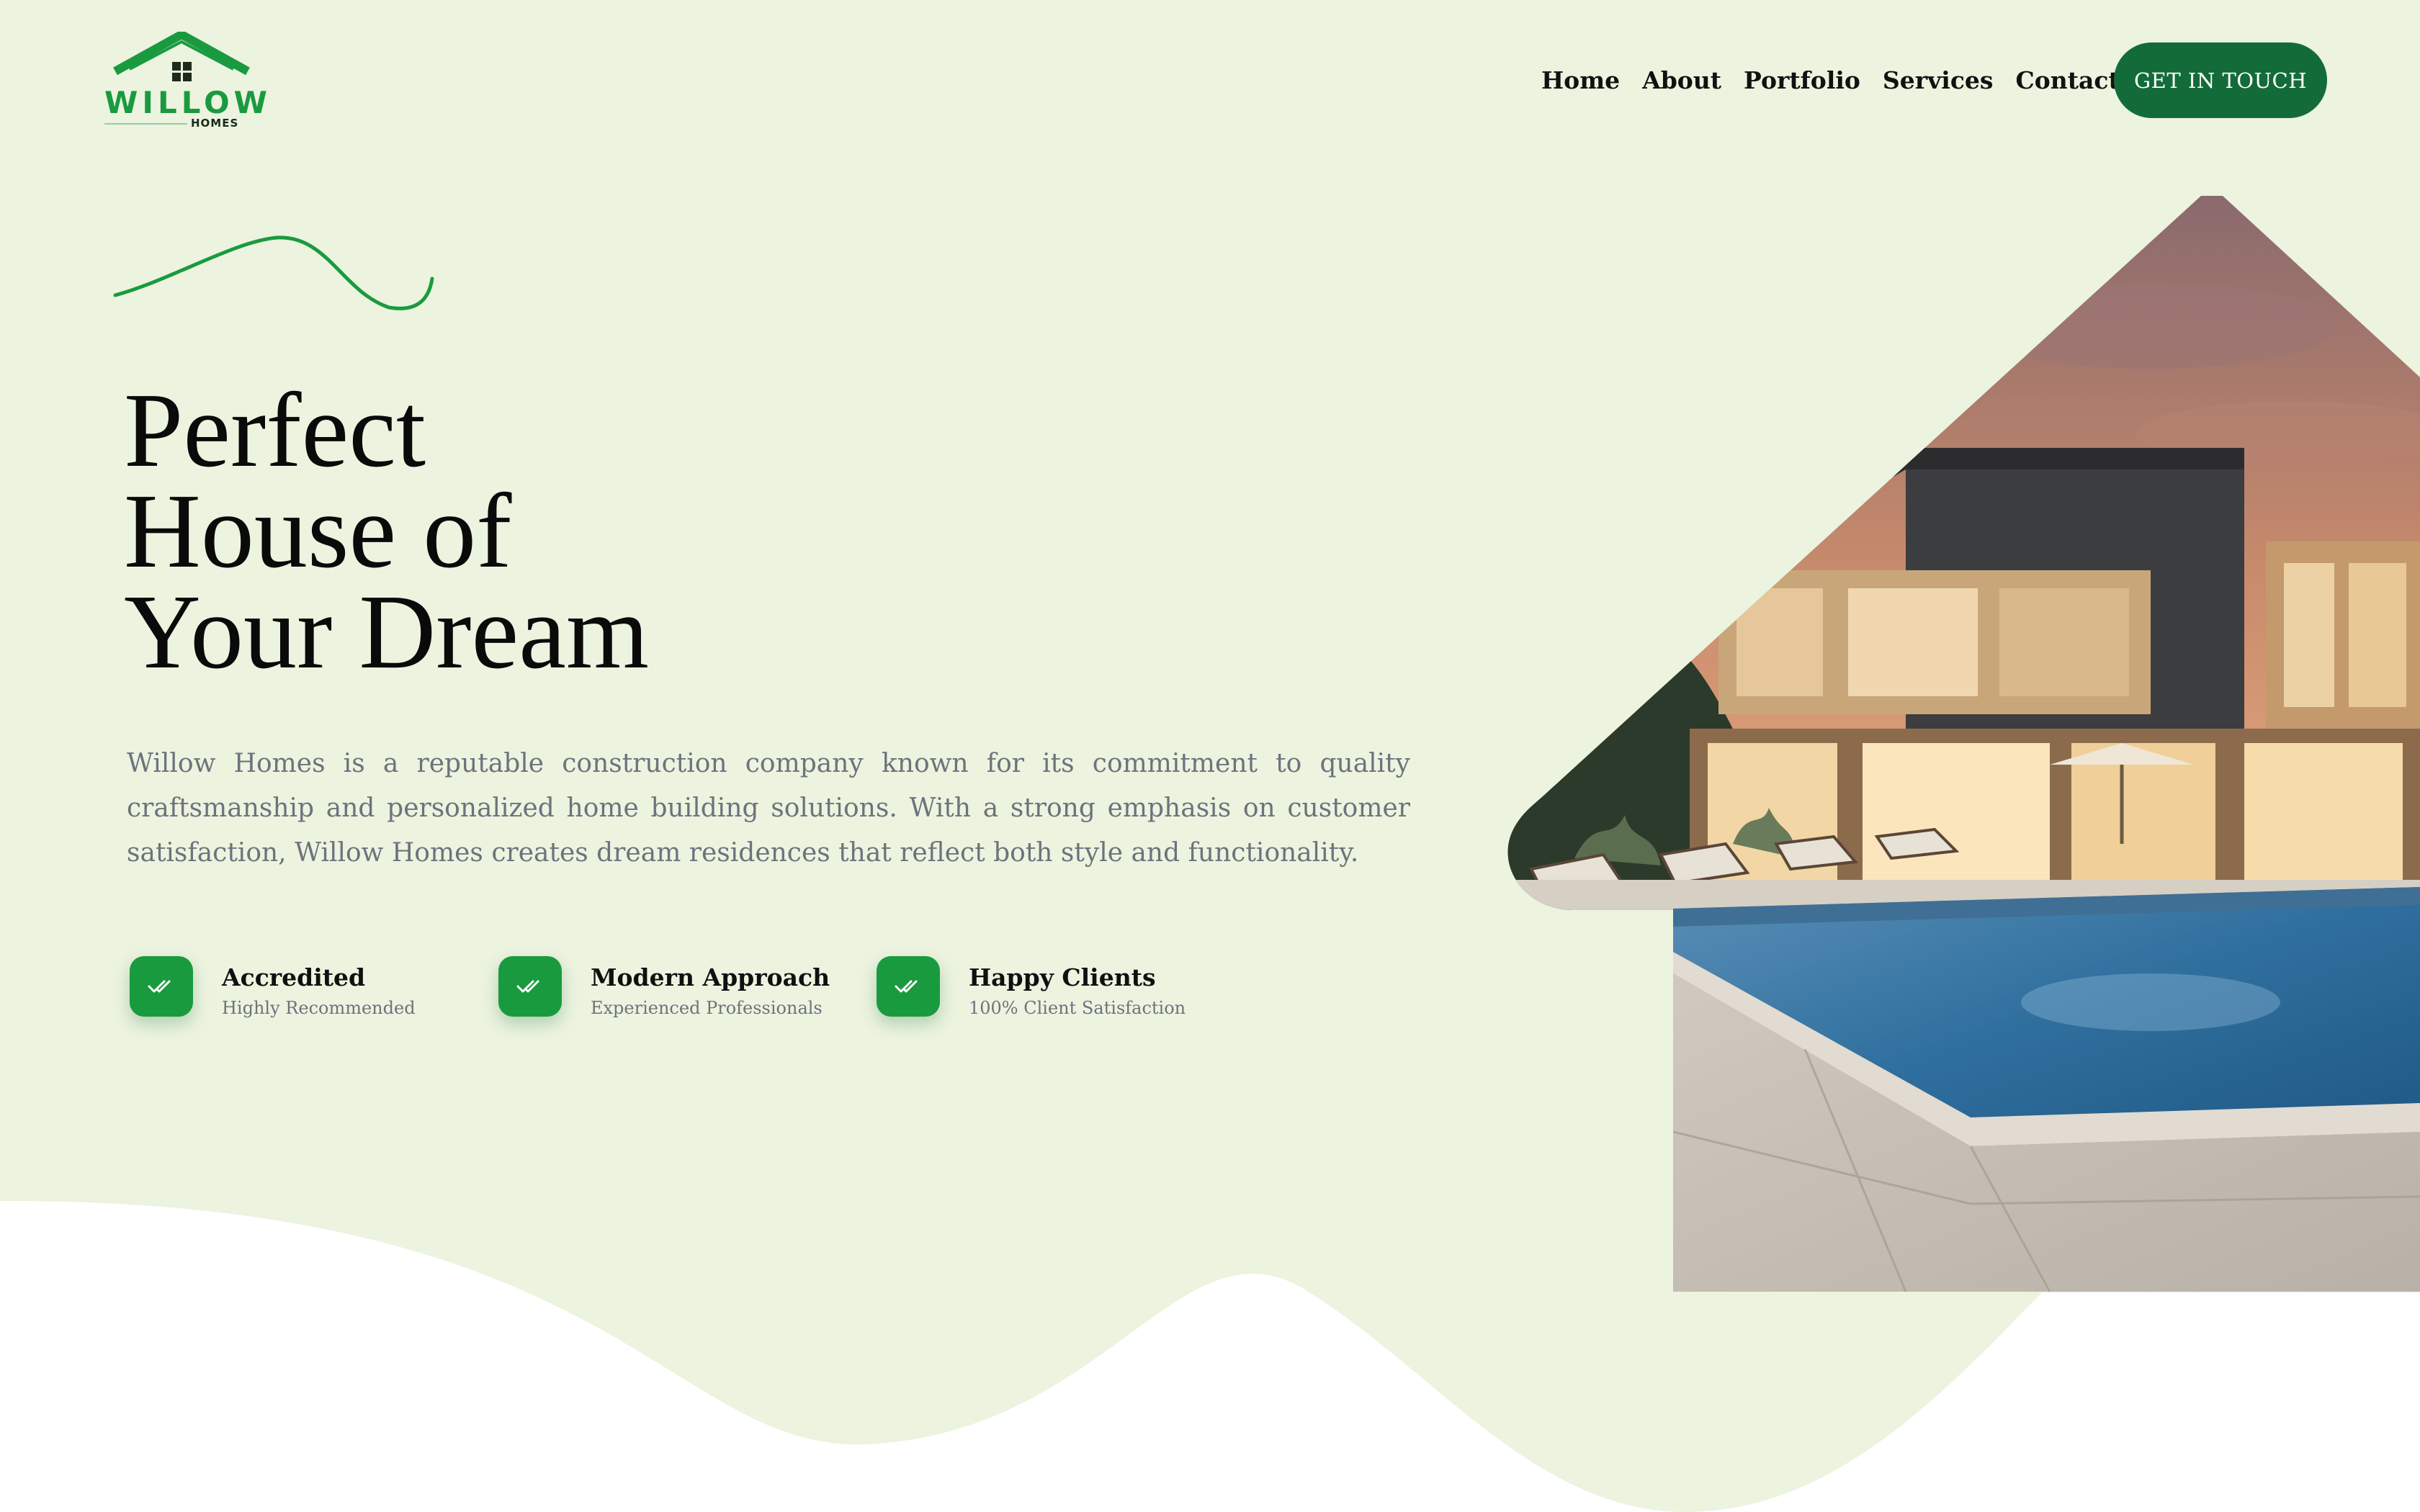 The image size is (2420, 1512). Describe the element at coordinates (318, 531) in the screenshot. I see `hero-title-line: House of` at that location.